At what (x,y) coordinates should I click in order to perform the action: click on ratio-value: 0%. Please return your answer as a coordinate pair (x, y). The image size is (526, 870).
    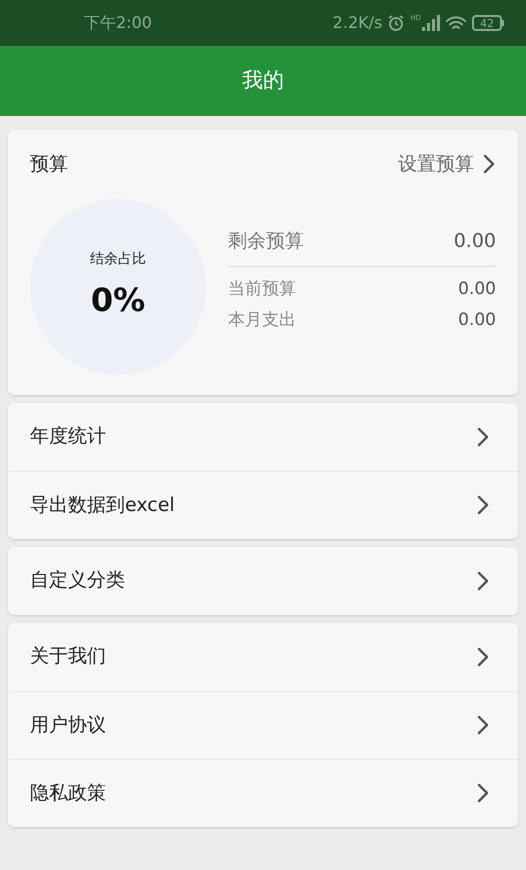
    Looking at the image, I should click on (118, 300).